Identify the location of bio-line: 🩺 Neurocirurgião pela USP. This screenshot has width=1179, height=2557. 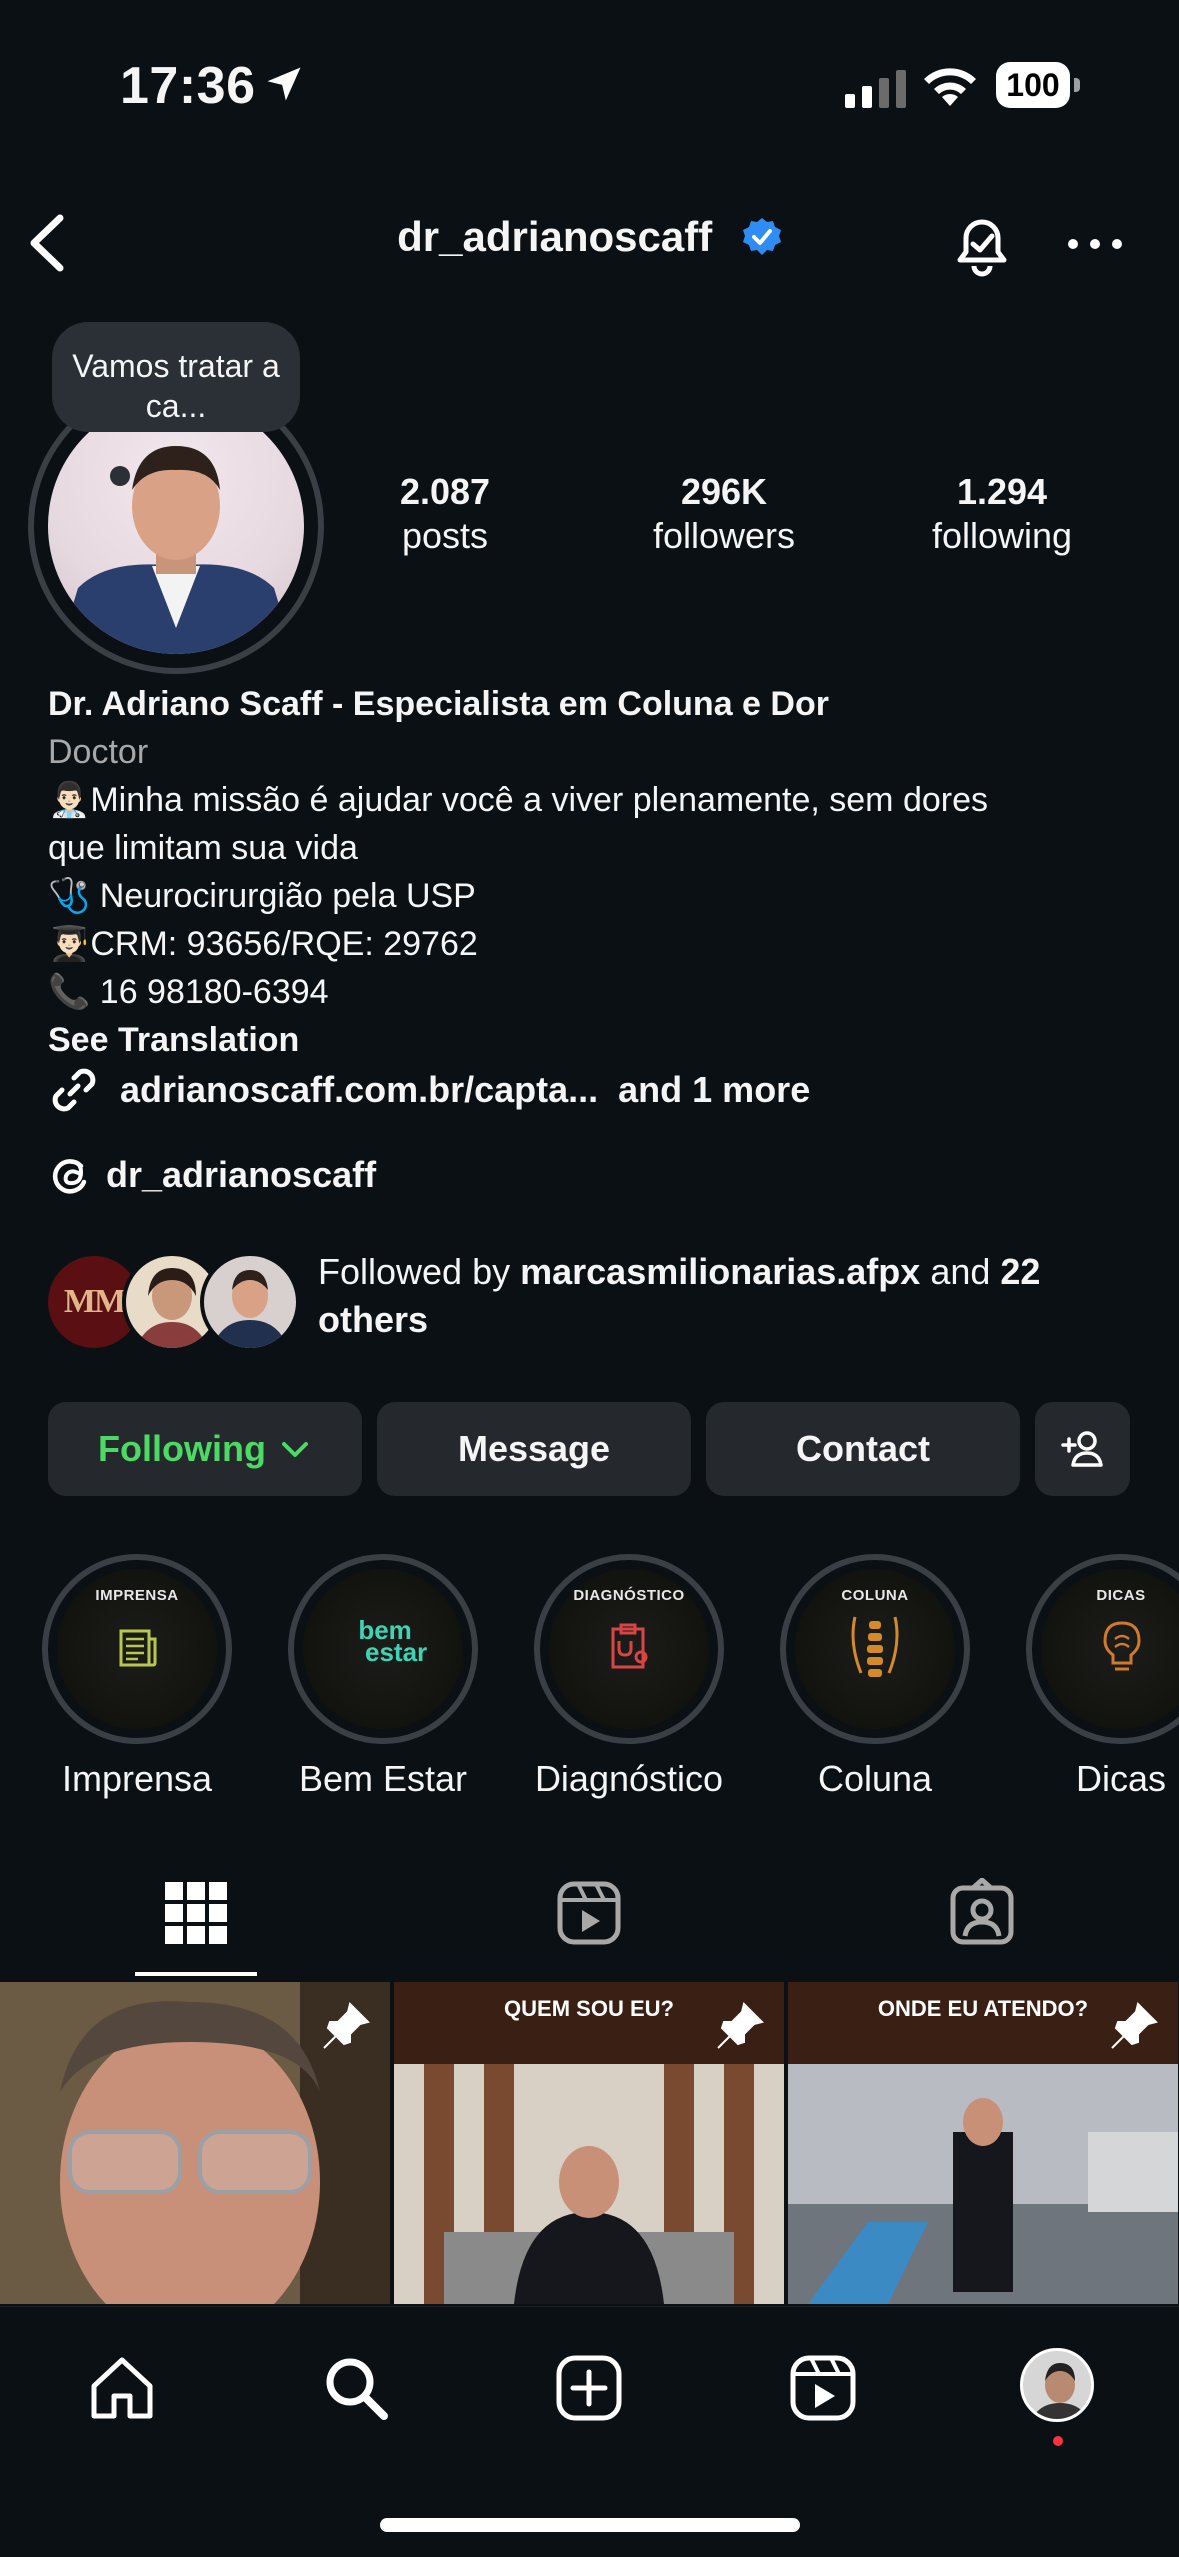
(262, 896).